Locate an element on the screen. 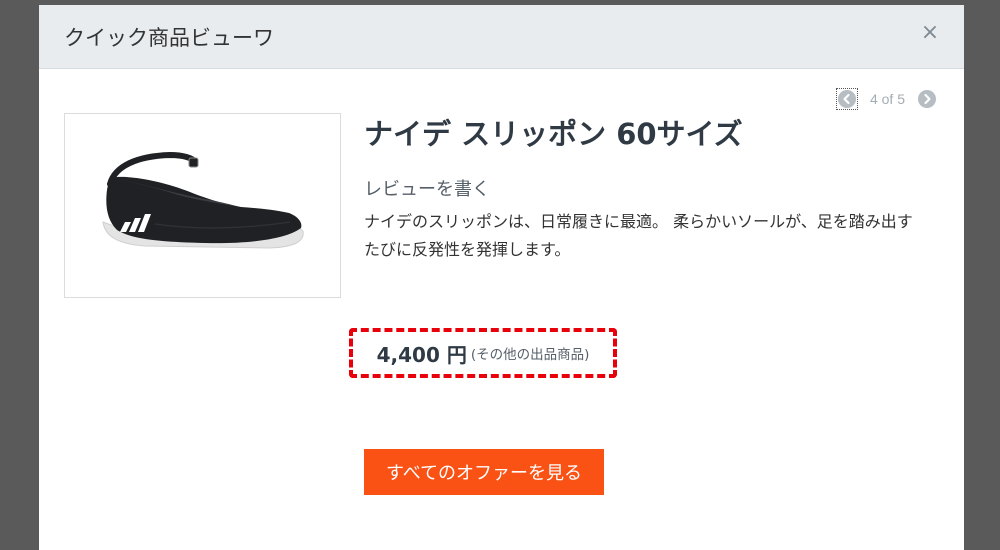  modal-header: クイック商品ビューワ × is located at coordinates (501, 37).